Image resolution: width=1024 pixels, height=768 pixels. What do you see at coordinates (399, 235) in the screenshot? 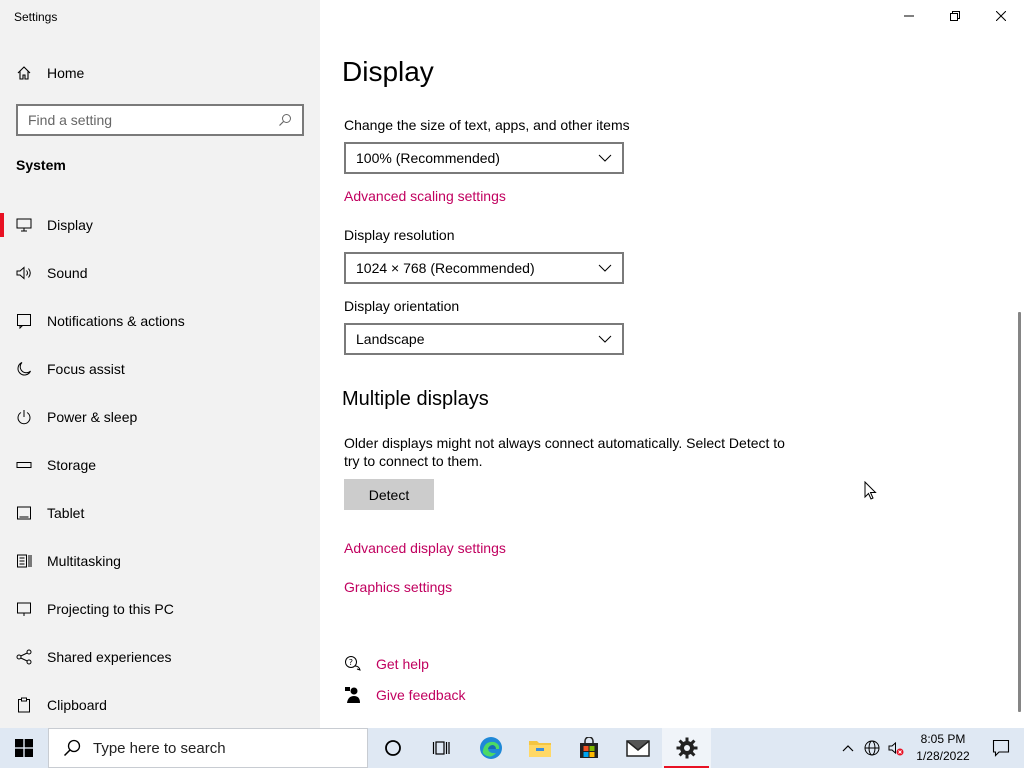
I see `resolution-label: Display resolution` at bounding box center [399, 235].